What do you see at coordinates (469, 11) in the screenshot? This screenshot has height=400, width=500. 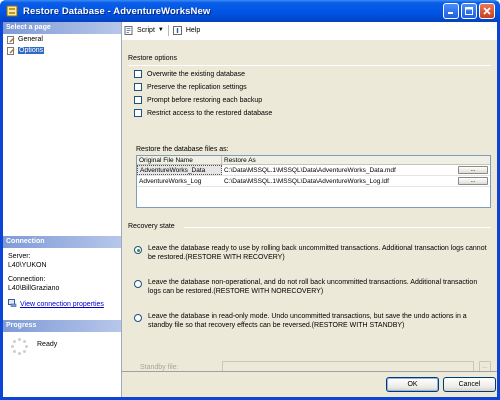 I see `maximize-button` at bounding box center [469, 11].